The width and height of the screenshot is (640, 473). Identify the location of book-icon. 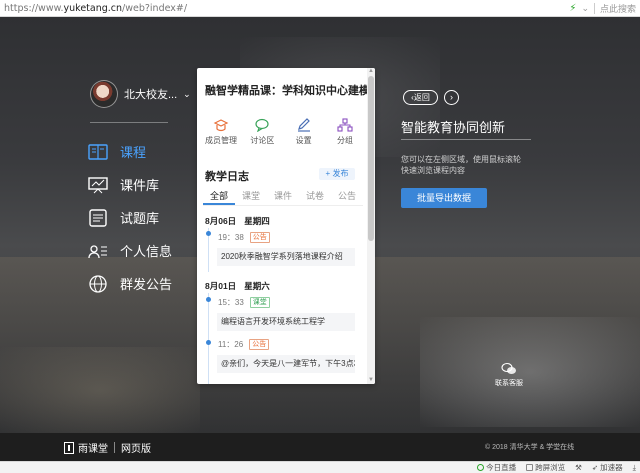
(98, 151).